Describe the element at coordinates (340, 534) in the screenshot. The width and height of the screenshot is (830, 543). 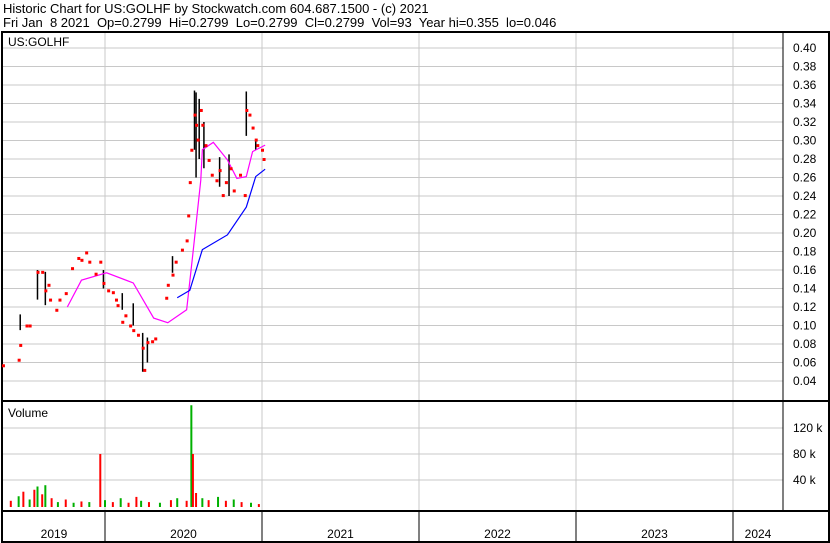
I see `year-label: 2021` at that location.